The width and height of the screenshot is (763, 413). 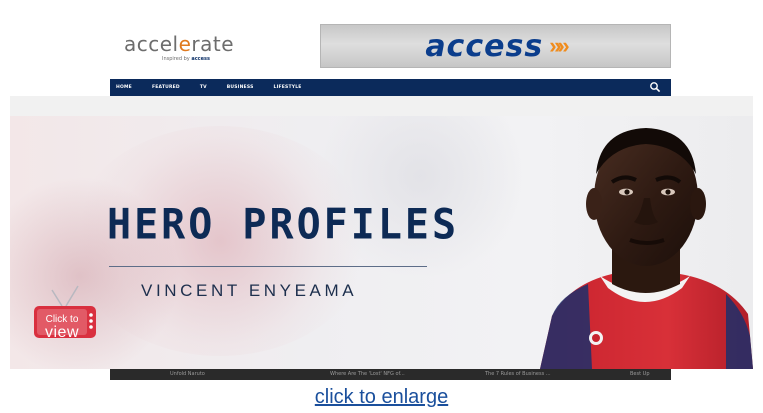 What do you see at coordinates (203, 87) in the screenshot?
I see `nav-item-tv: TV` at bounding box center [203, 87].